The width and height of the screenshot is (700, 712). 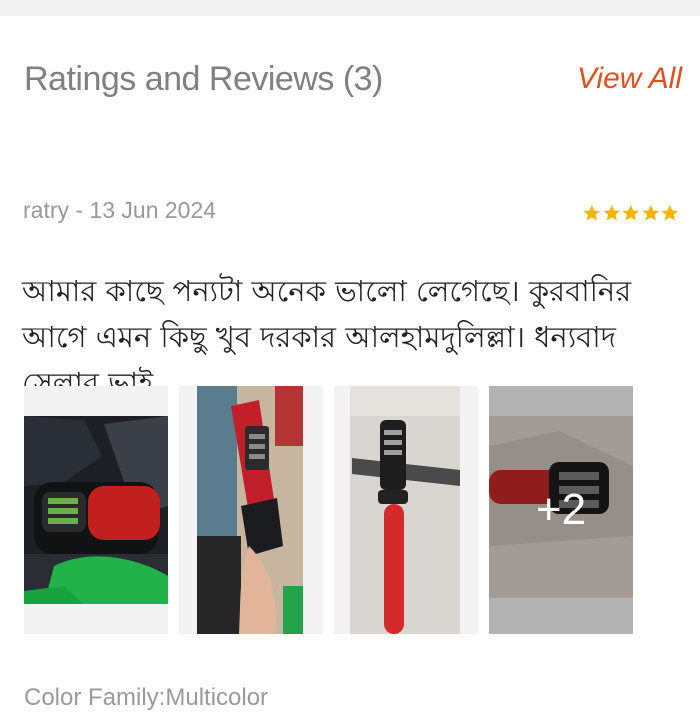 I want to click on more-images-overlay: +2, so click(x=561, y=510).